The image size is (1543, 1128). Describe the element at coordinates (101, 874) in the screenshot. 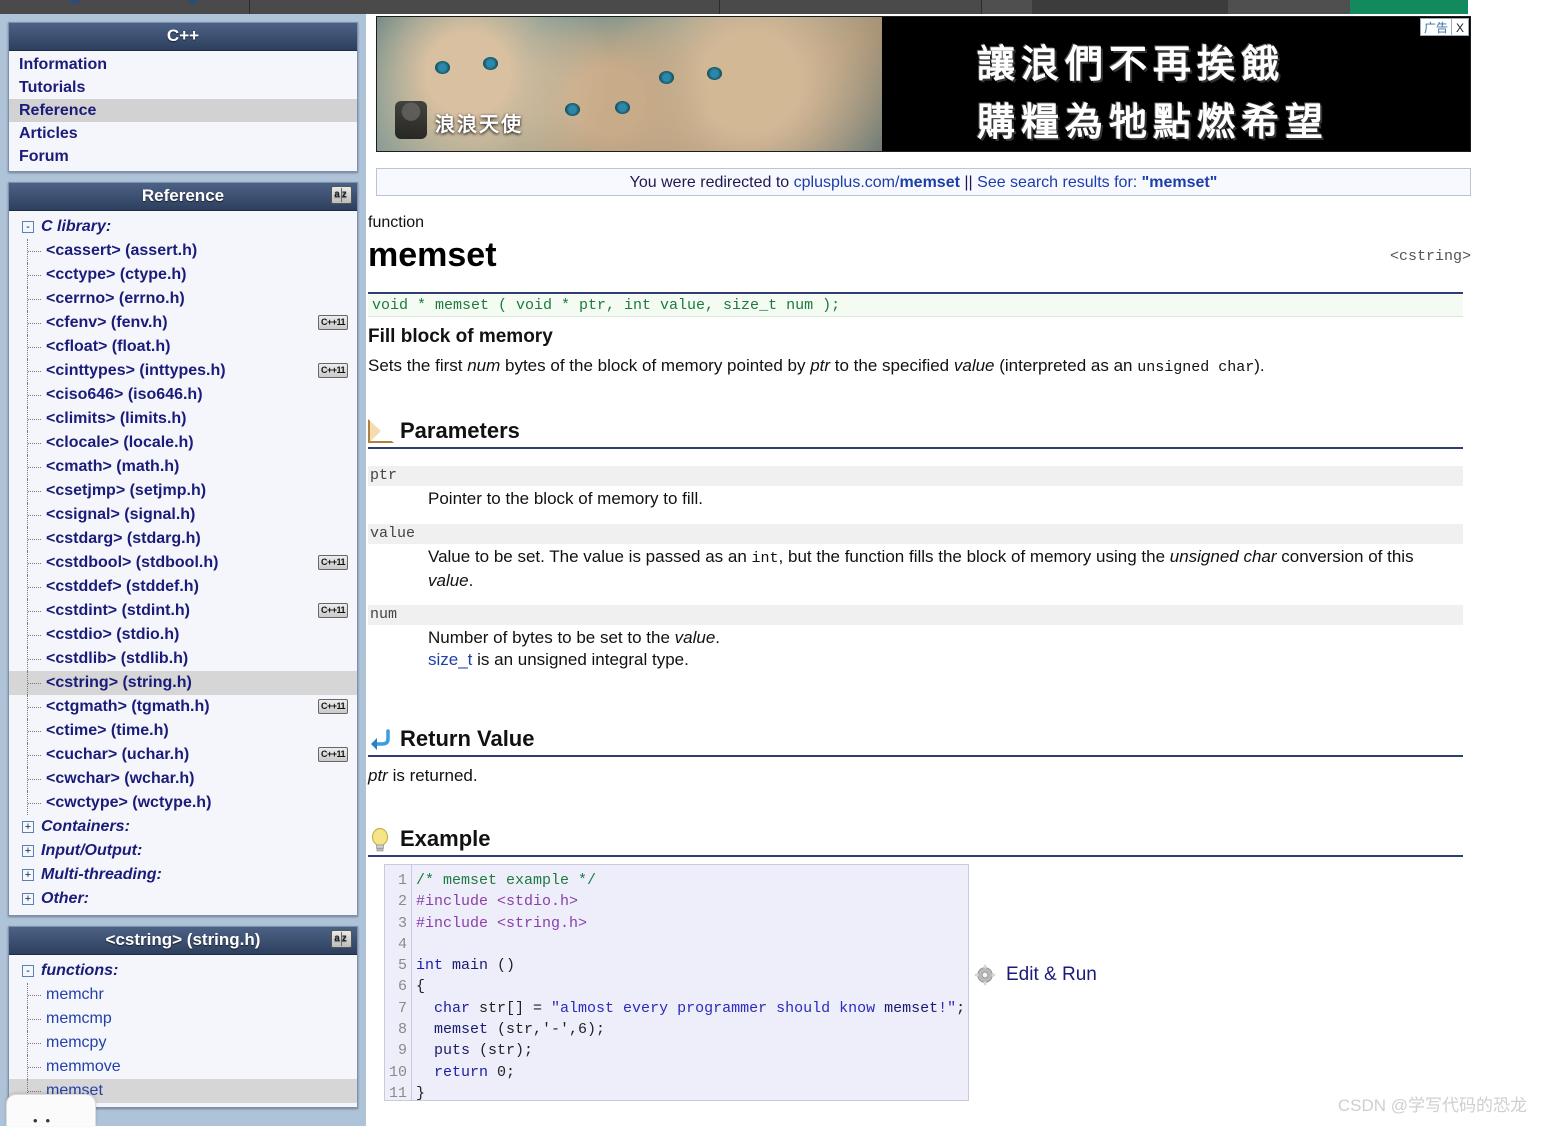

I see `tree-group-label: Multi-threading:` at that location.